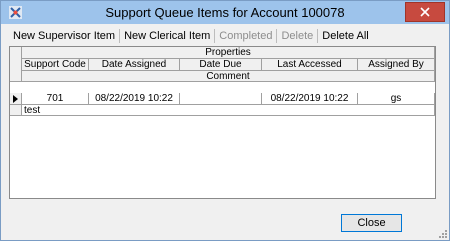 The width and height of the screenshot is (450, 241). I want to click on row-selector-comment, so click(16, 110).